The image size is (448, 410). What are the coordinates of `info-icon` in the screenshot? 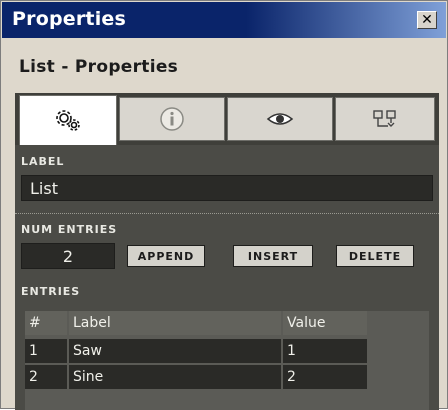 It's located at (172, 119).